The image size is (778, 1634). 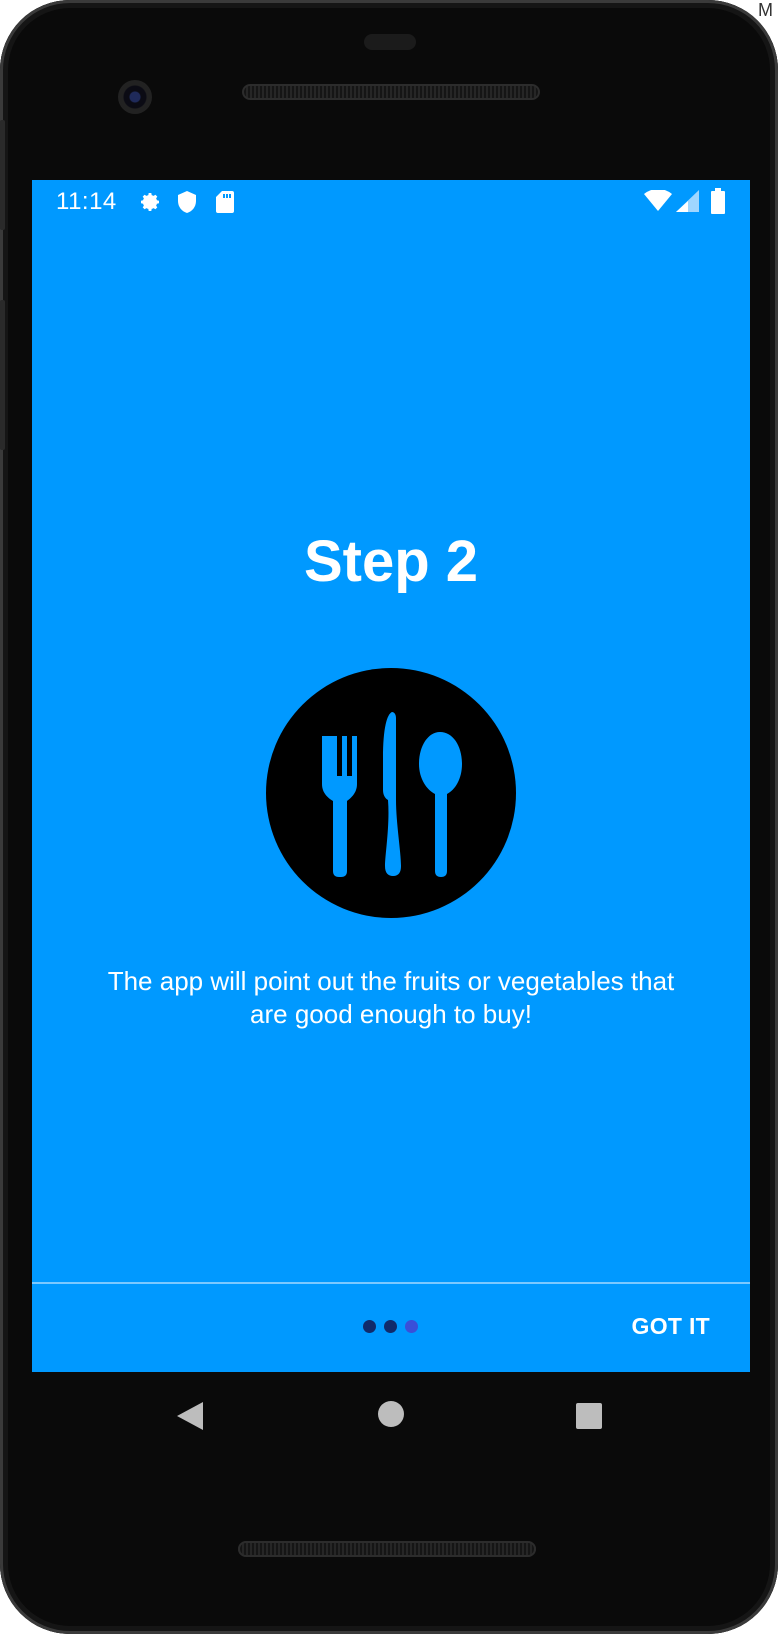 What do you see at coordinates (411, 1326) in the screenshot?
I see `page-dot-3-active` at bounding box center [411, 1326].